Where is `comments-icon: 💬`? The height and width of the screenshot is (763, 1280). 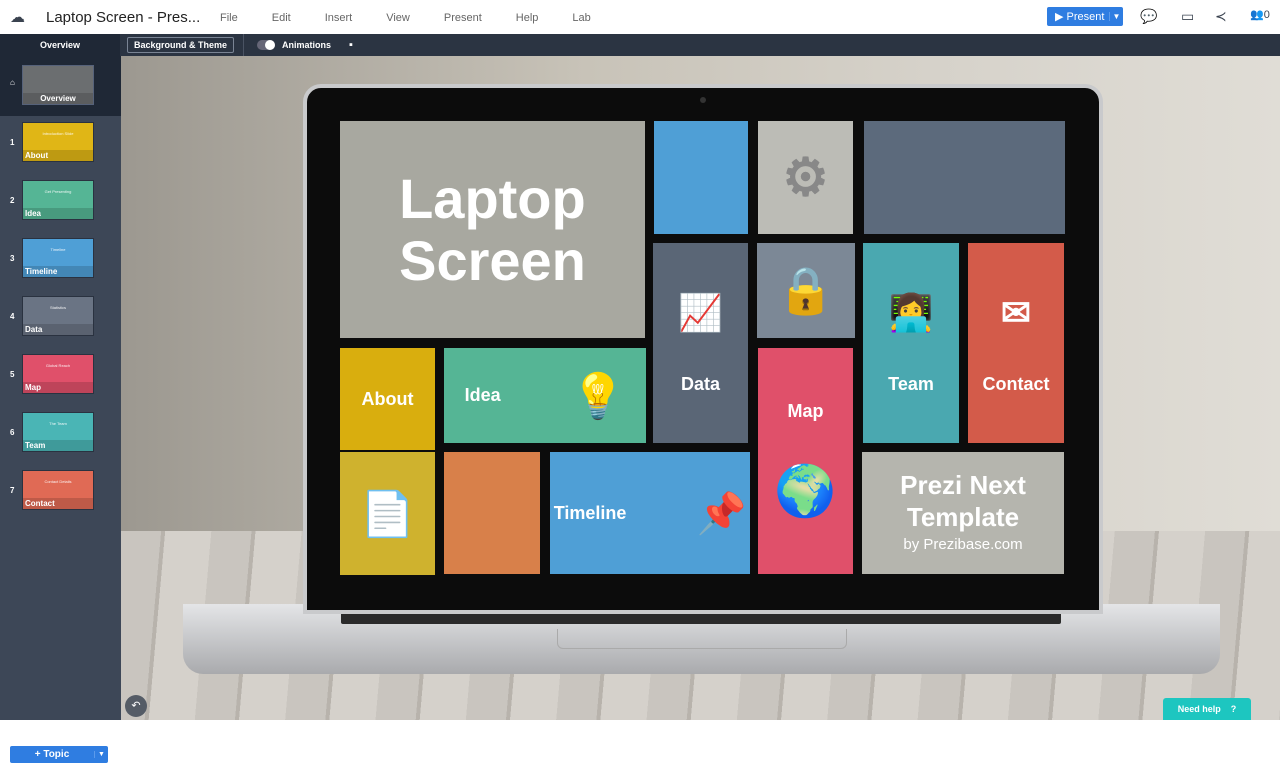
comments-icon: 💬 is located at coordinates (1148, 16).